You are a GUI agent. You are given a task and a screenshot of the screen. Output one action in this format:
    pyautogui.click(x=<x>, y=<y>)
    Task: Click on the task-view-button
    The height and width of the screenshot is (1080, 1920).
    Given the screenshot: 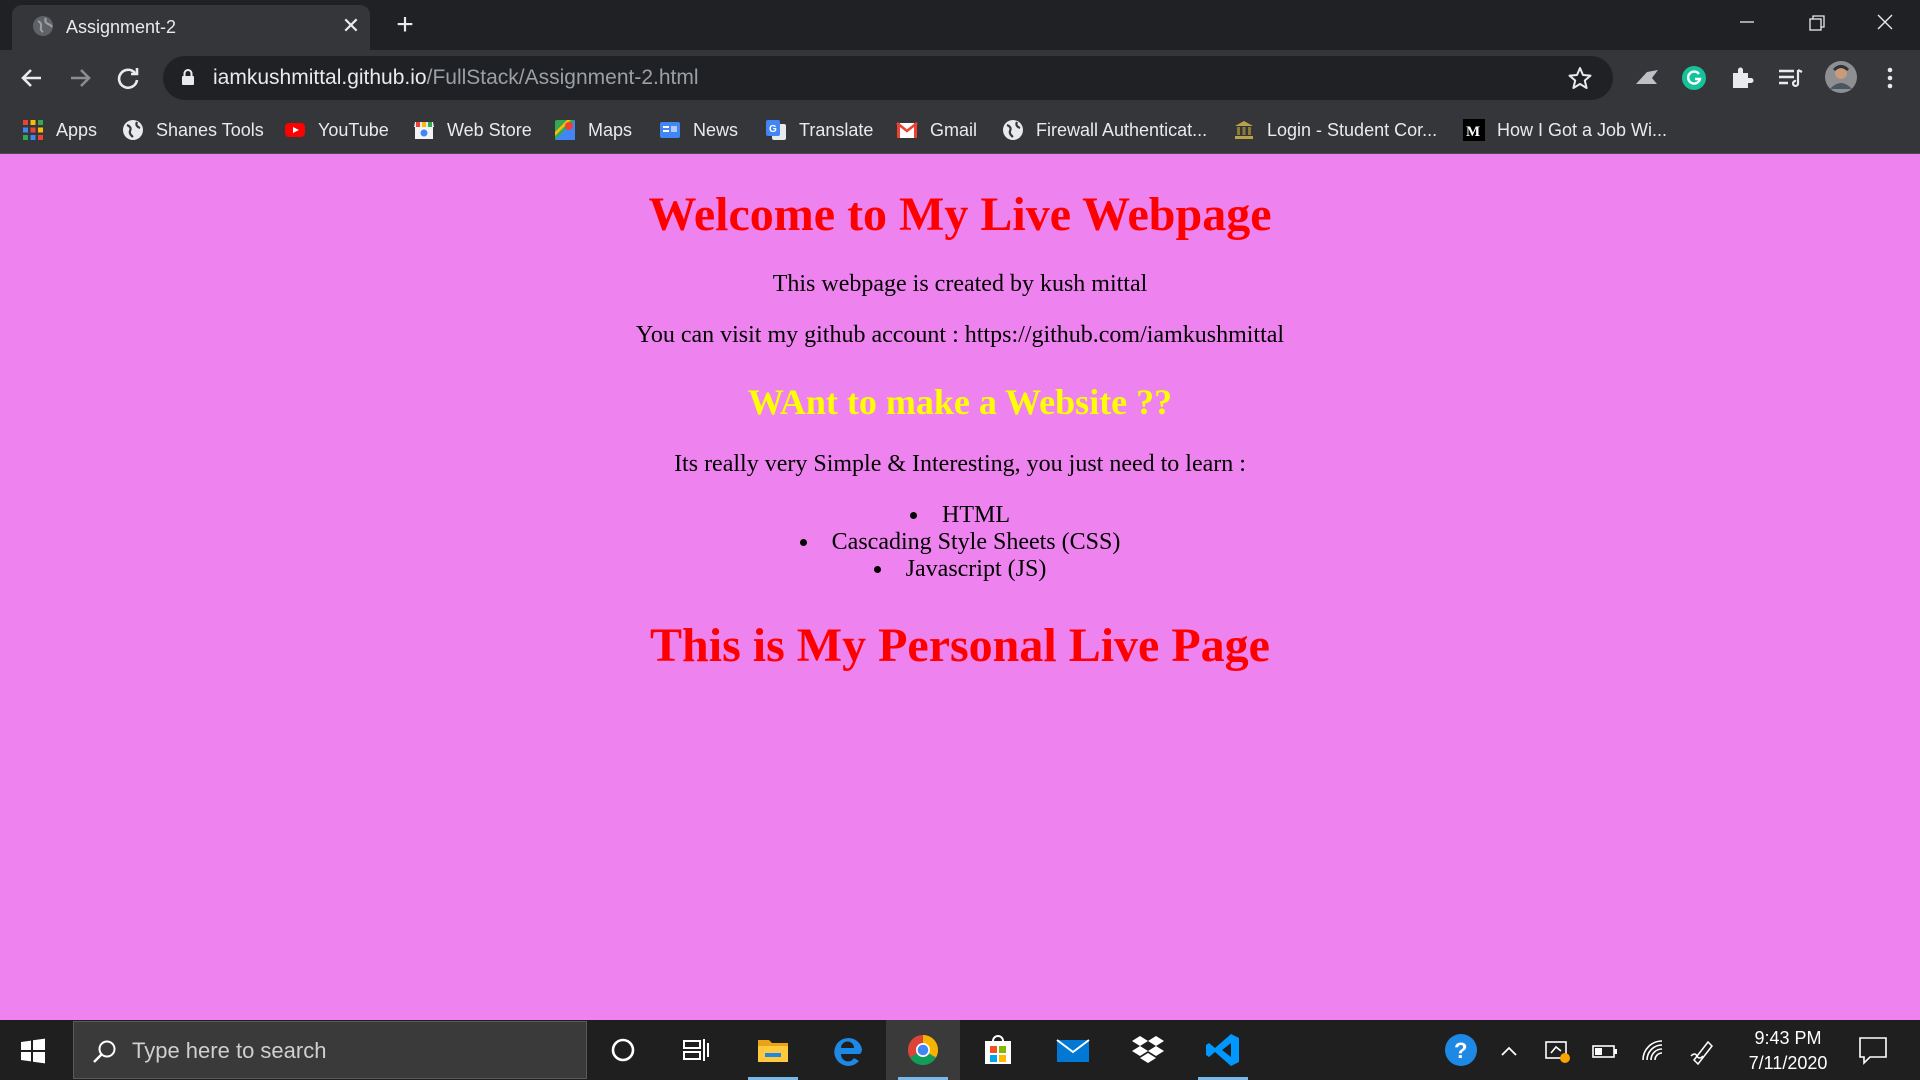 What is the action you would take?
    pyautogui.click(x=696, y=1050)
    